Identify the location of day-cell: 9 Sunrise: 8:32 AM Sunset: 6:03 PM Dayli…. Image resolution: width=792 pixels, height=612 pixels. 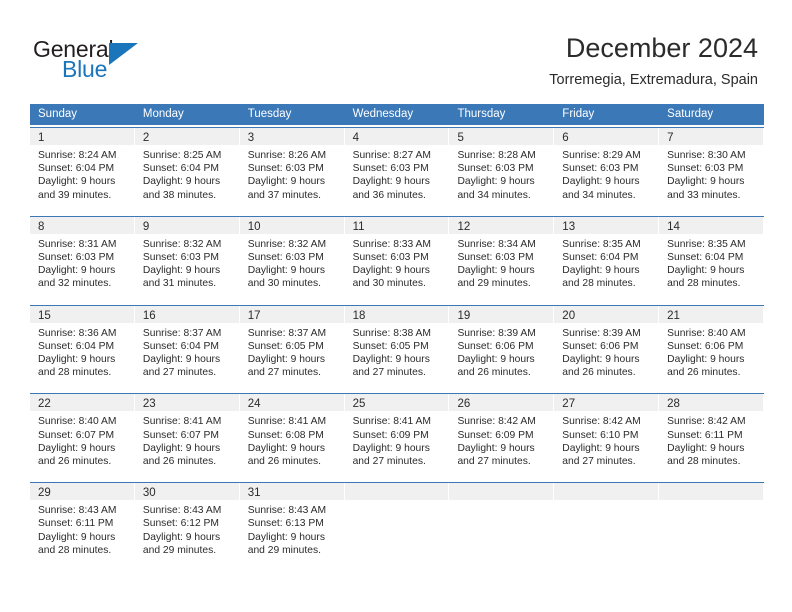
(187, 255).